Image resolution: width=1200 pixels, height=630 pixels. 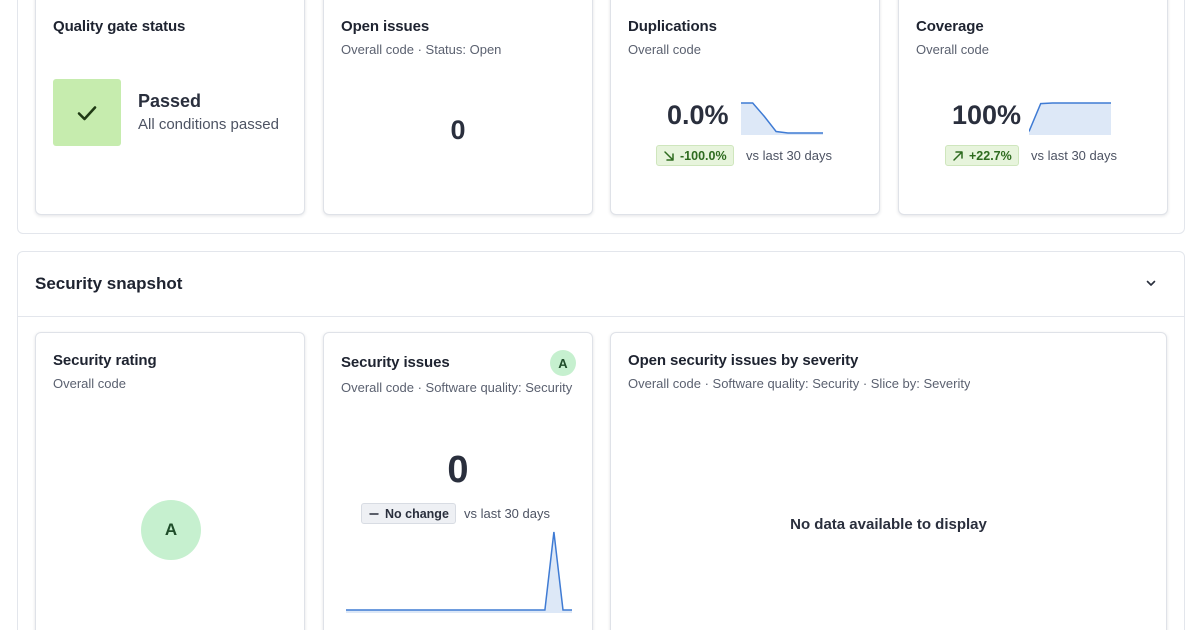 What do you see at coordinates (385, 26) in the screenshot?
I see `open-issues-title: Open issues` at bounding box center [385, 26].